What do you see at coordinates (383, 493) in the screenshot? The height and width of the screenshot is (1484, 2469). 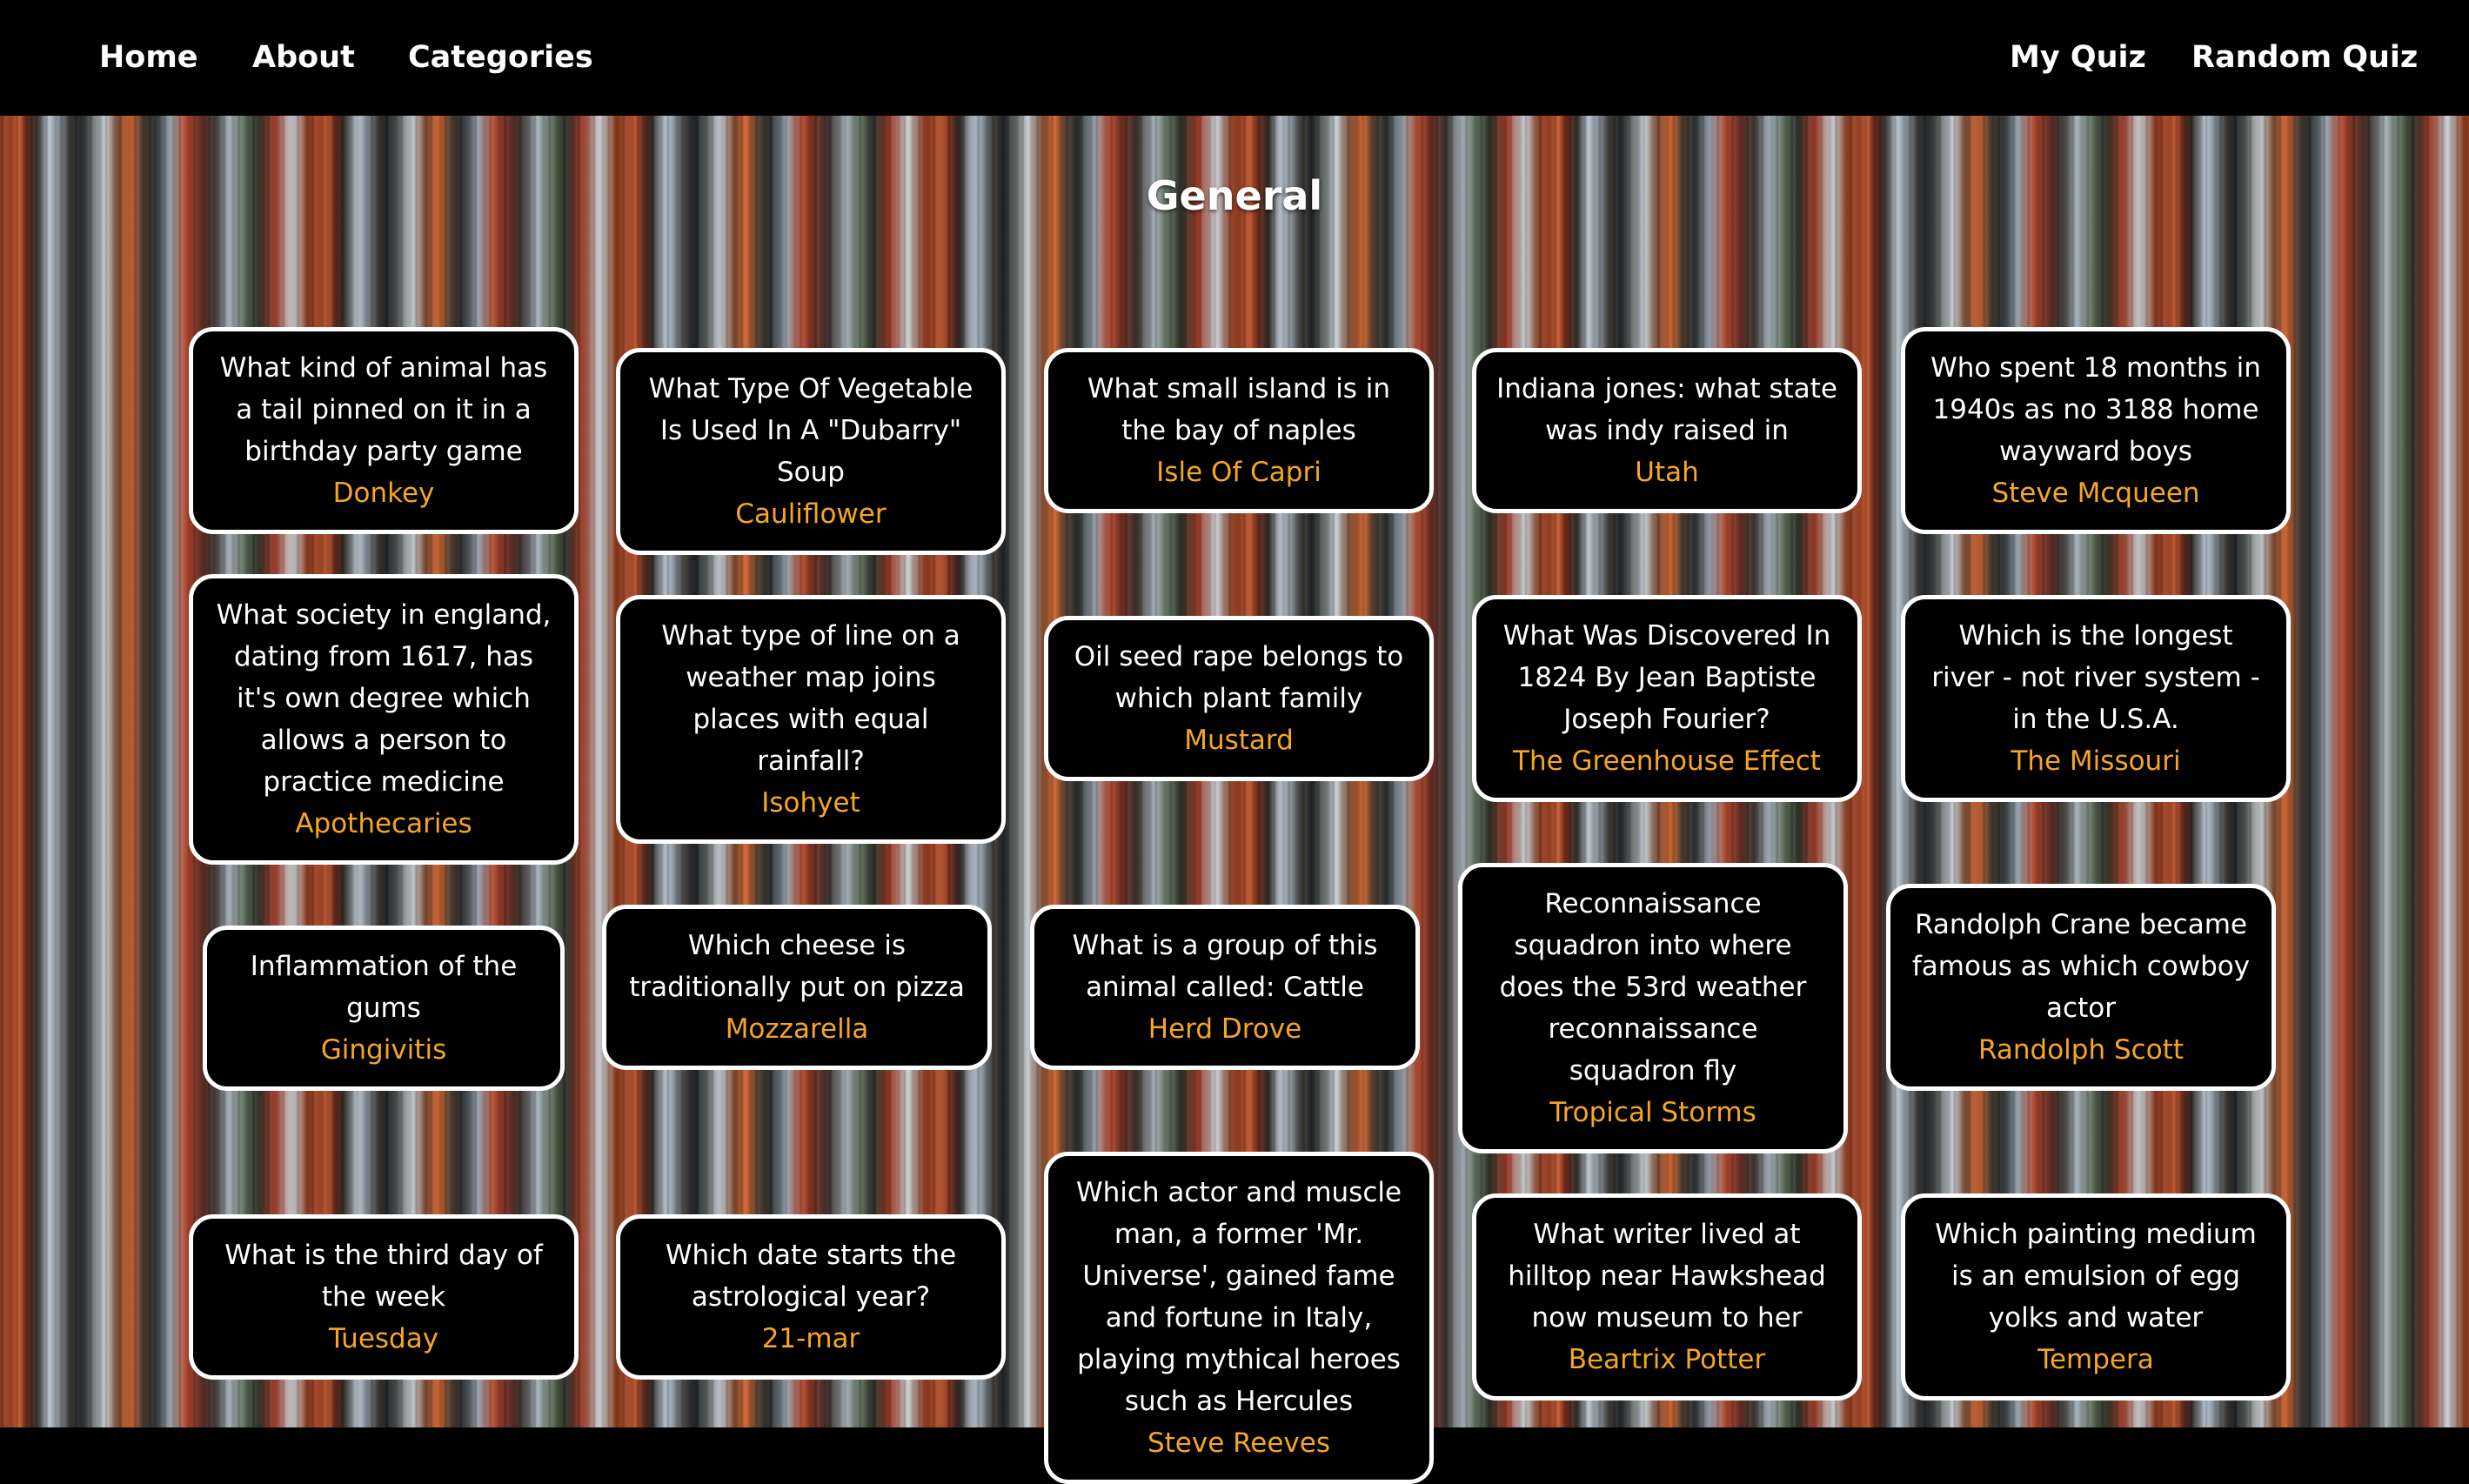 I see `card-answer: Donkey` at bounding box center [383, 493].